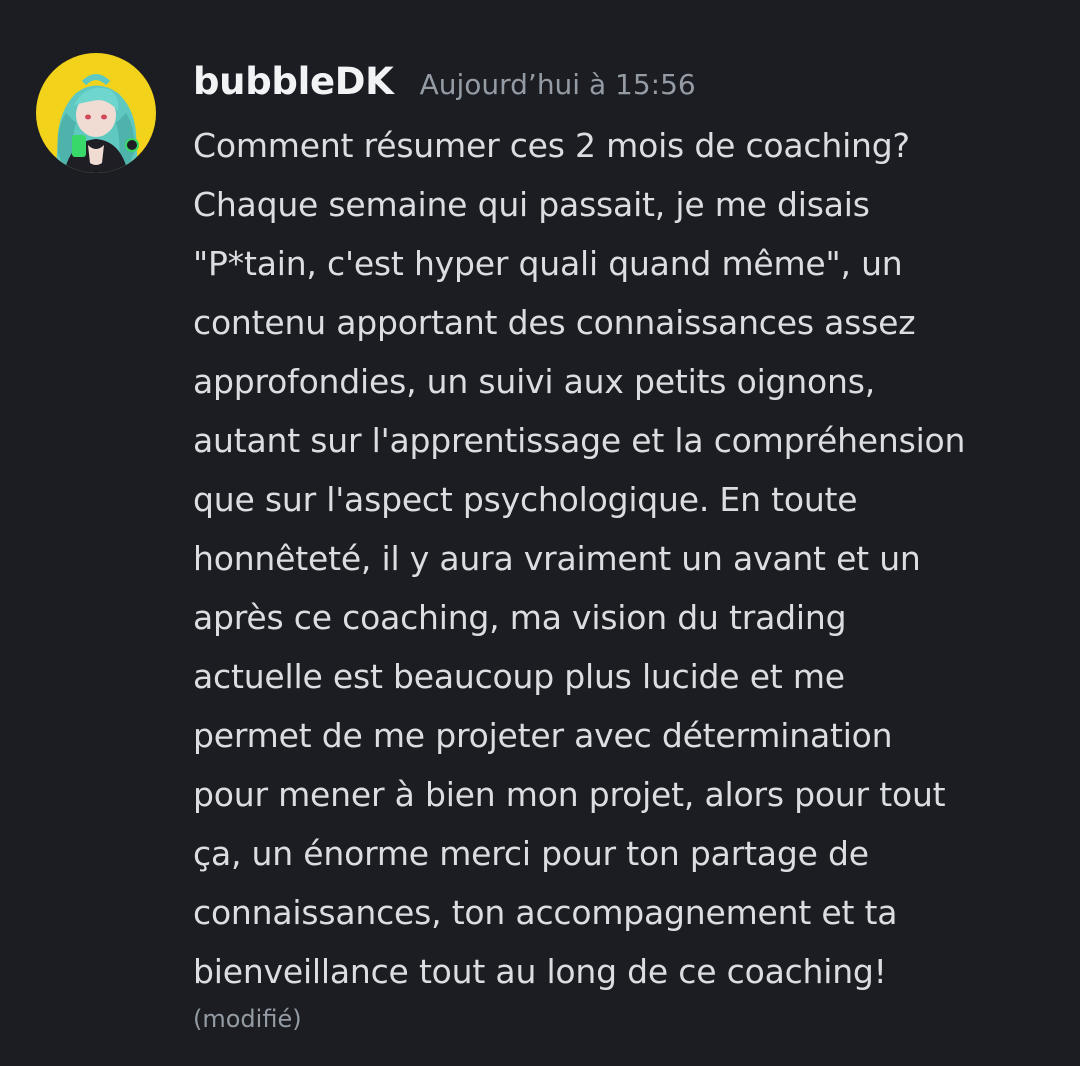  What do you see at coordinates (558, 84) in the screenshot?
I see `timestamp: Aujourd’hui à 15:56` at bounding box center [558, 84].